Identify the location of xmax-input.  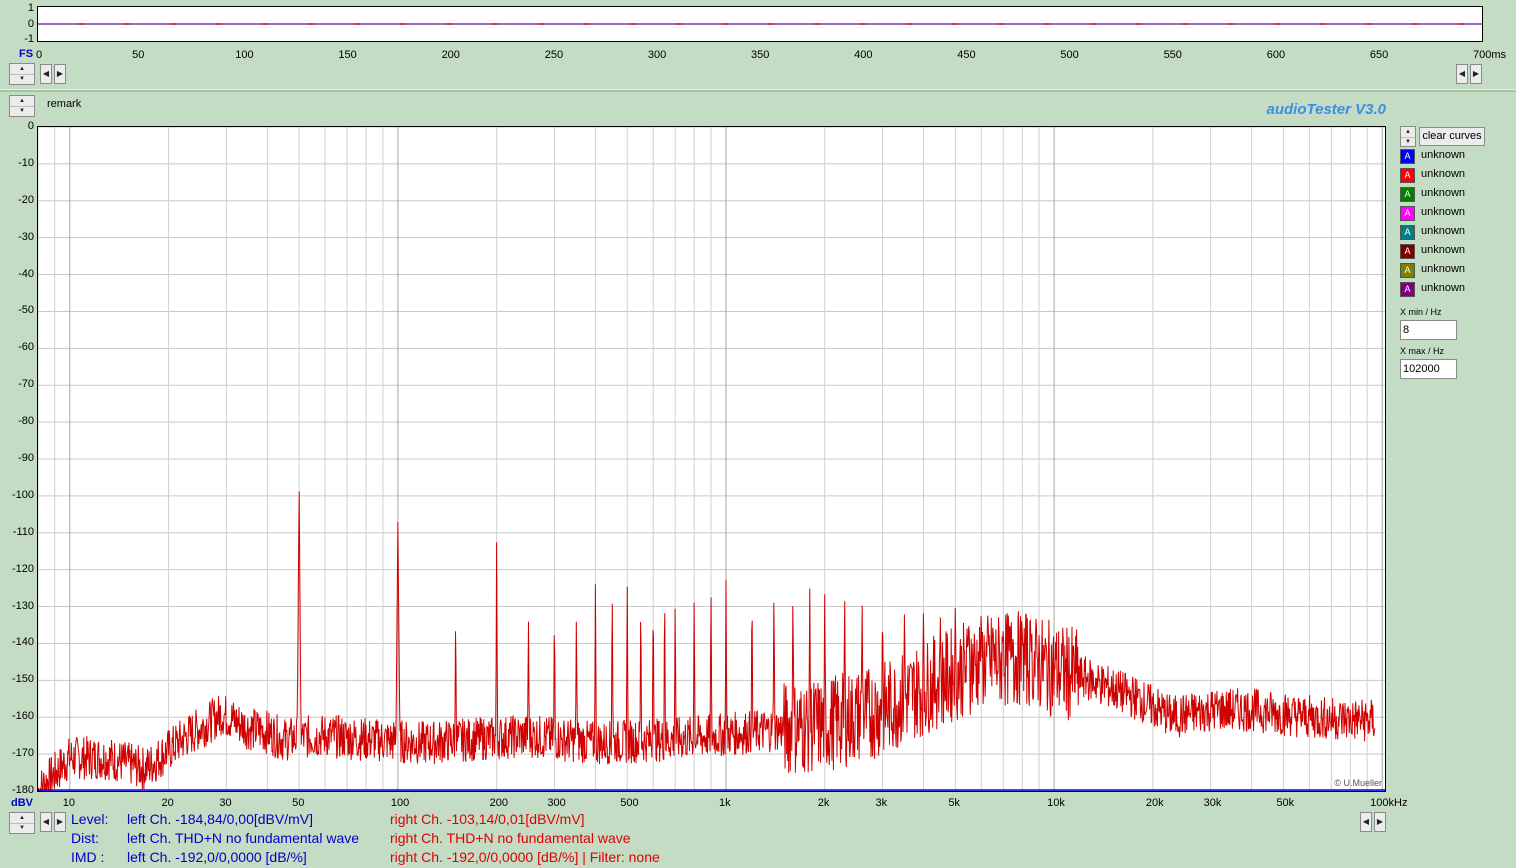
(1428, 369).